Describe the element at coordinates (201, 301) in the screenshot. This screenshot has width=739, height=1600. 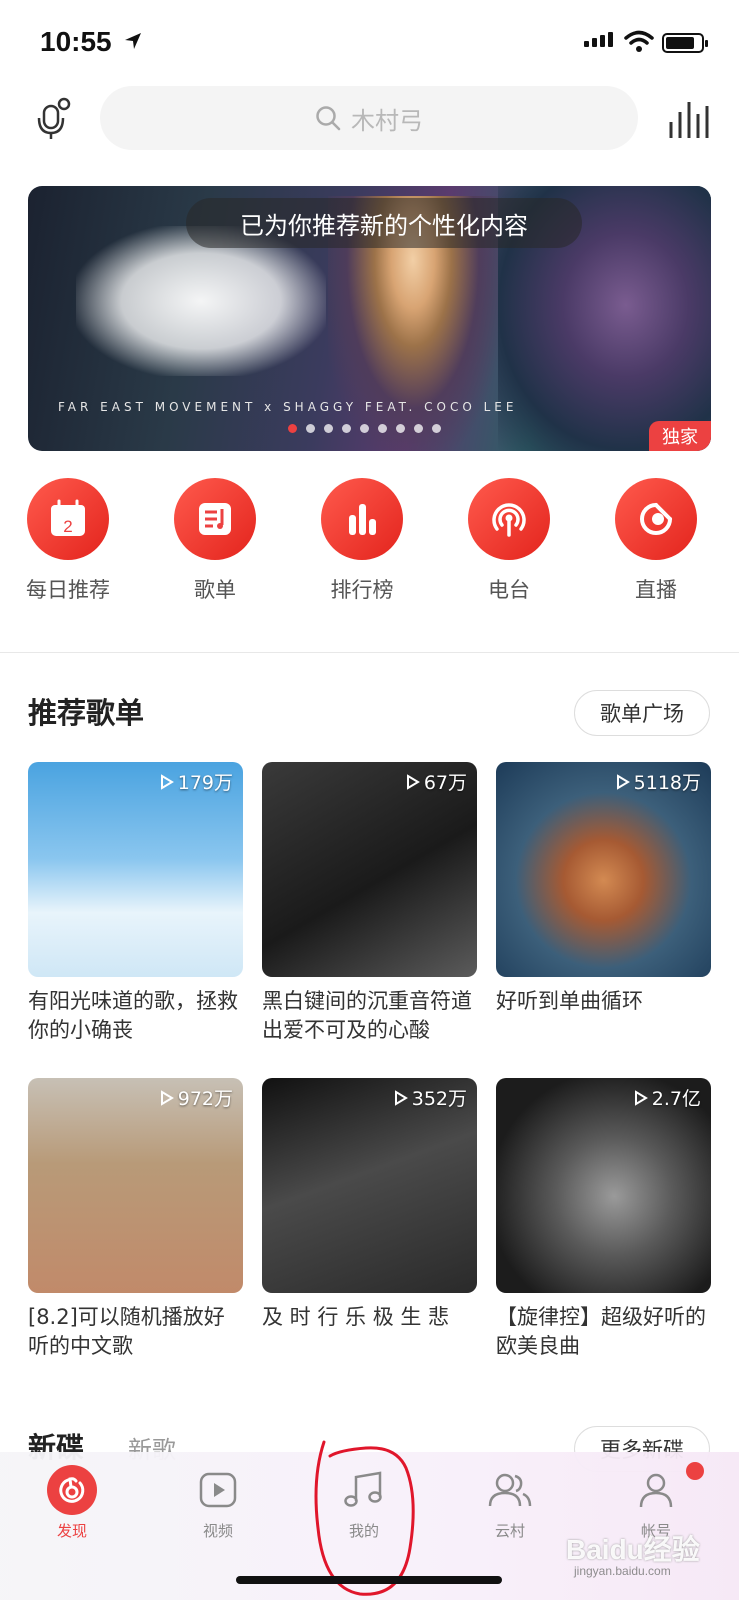
I see `banner-blurred-title` at that location.